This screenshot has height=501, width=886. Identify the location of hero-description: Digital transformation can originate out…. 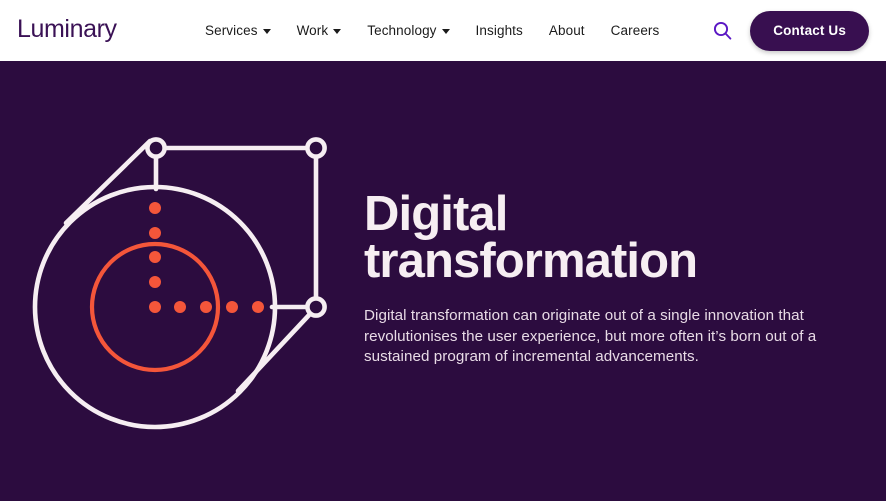
(590, 336).